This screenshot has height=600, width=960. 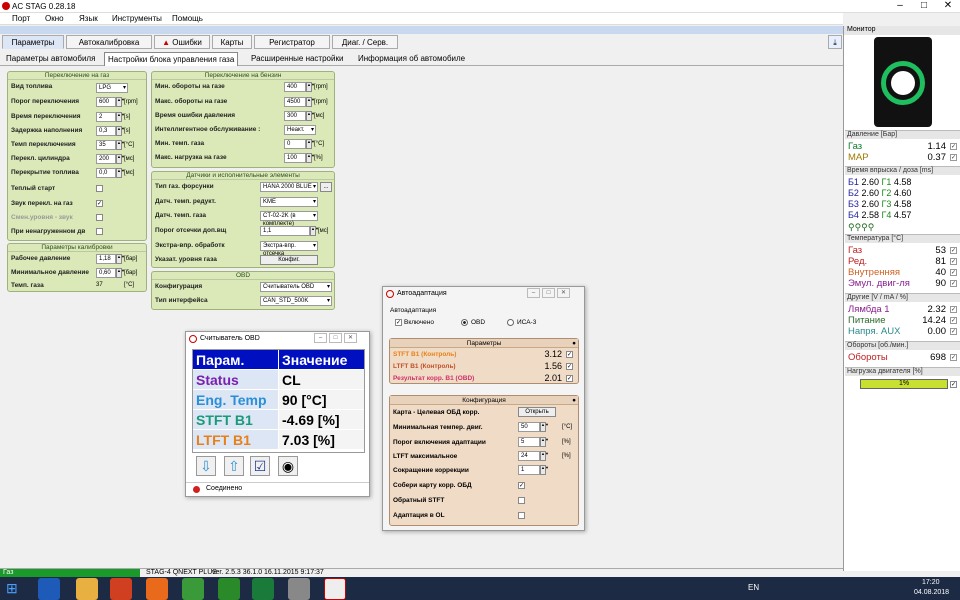 I want to click on gauge-button: ◉, so click(x=288, y=466).